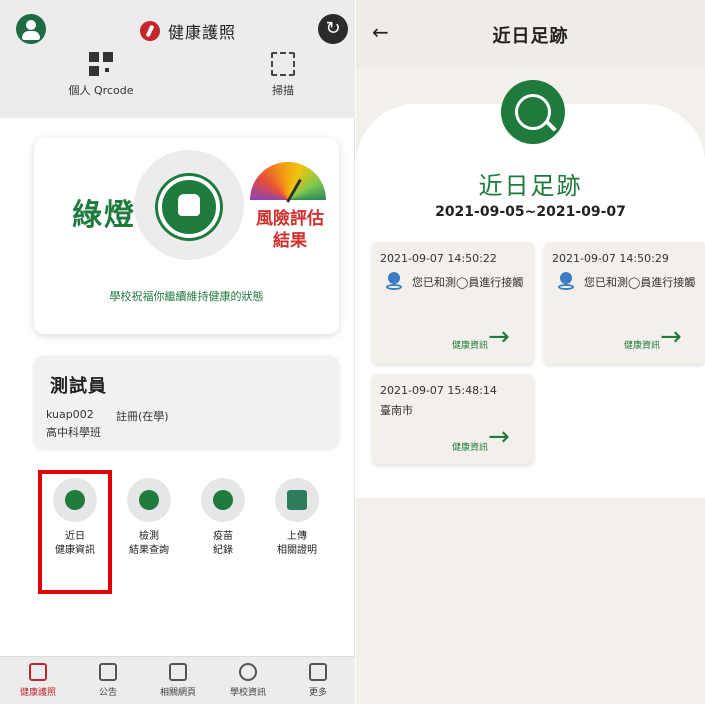 The width and height of the screenshot is (705, 704). I want to click on card-timestamp: 2021-09-07 14:50:29, so click(610, 258).